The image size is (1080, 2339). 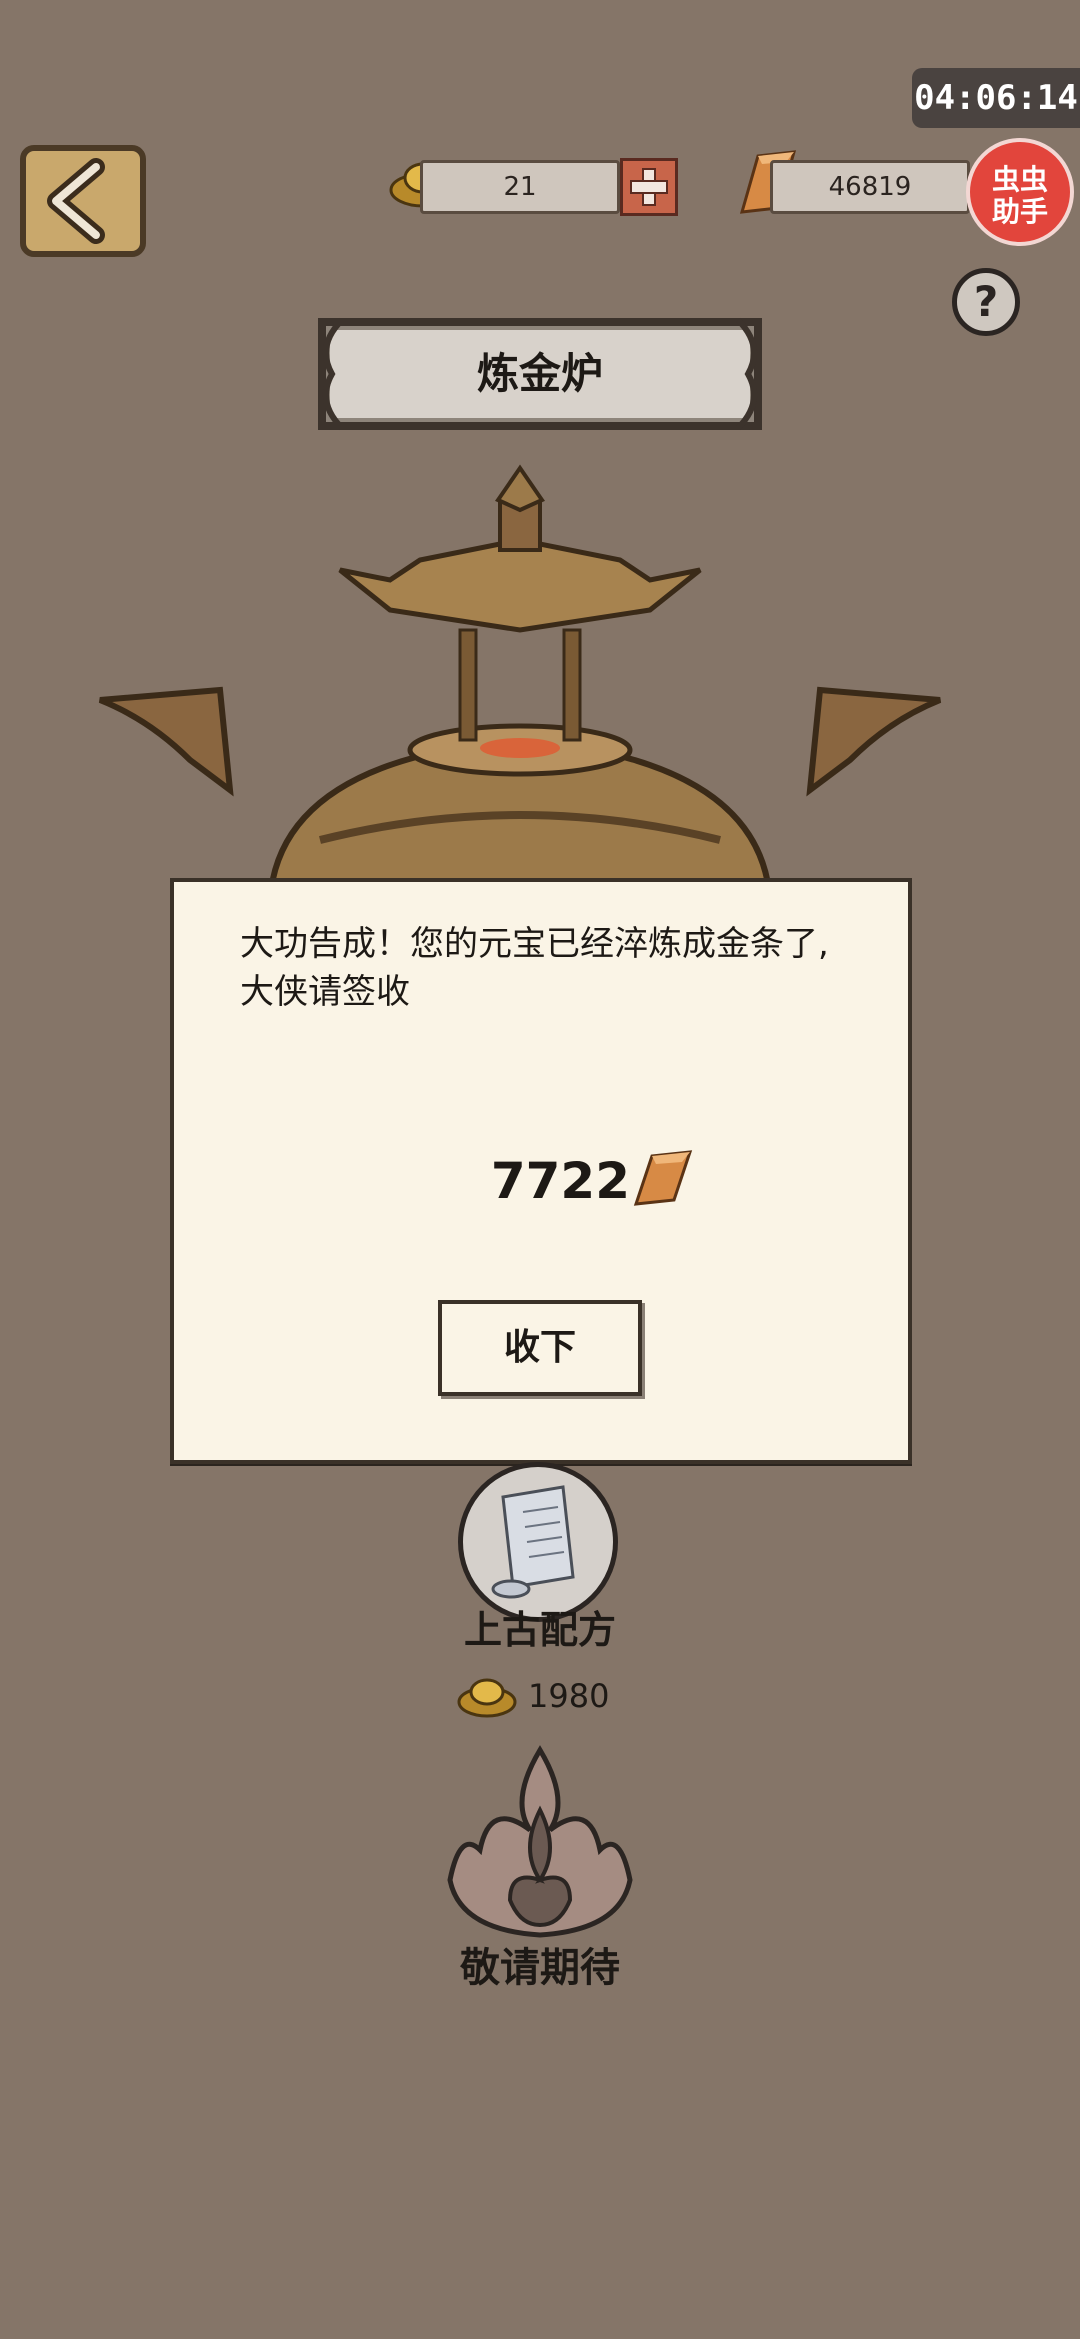 What do you see at coordinates (663, 1178) in the screenshot?
I see `gold-bar-icon` at bounding box center [663, 1178].